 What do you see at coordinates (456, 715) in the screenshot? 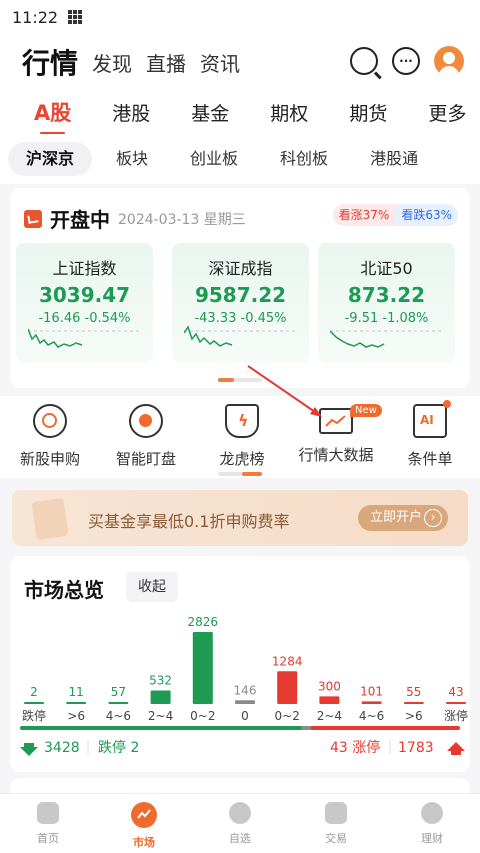
I see `bar-category-label: 涨停` at bounding box center [456, 715].